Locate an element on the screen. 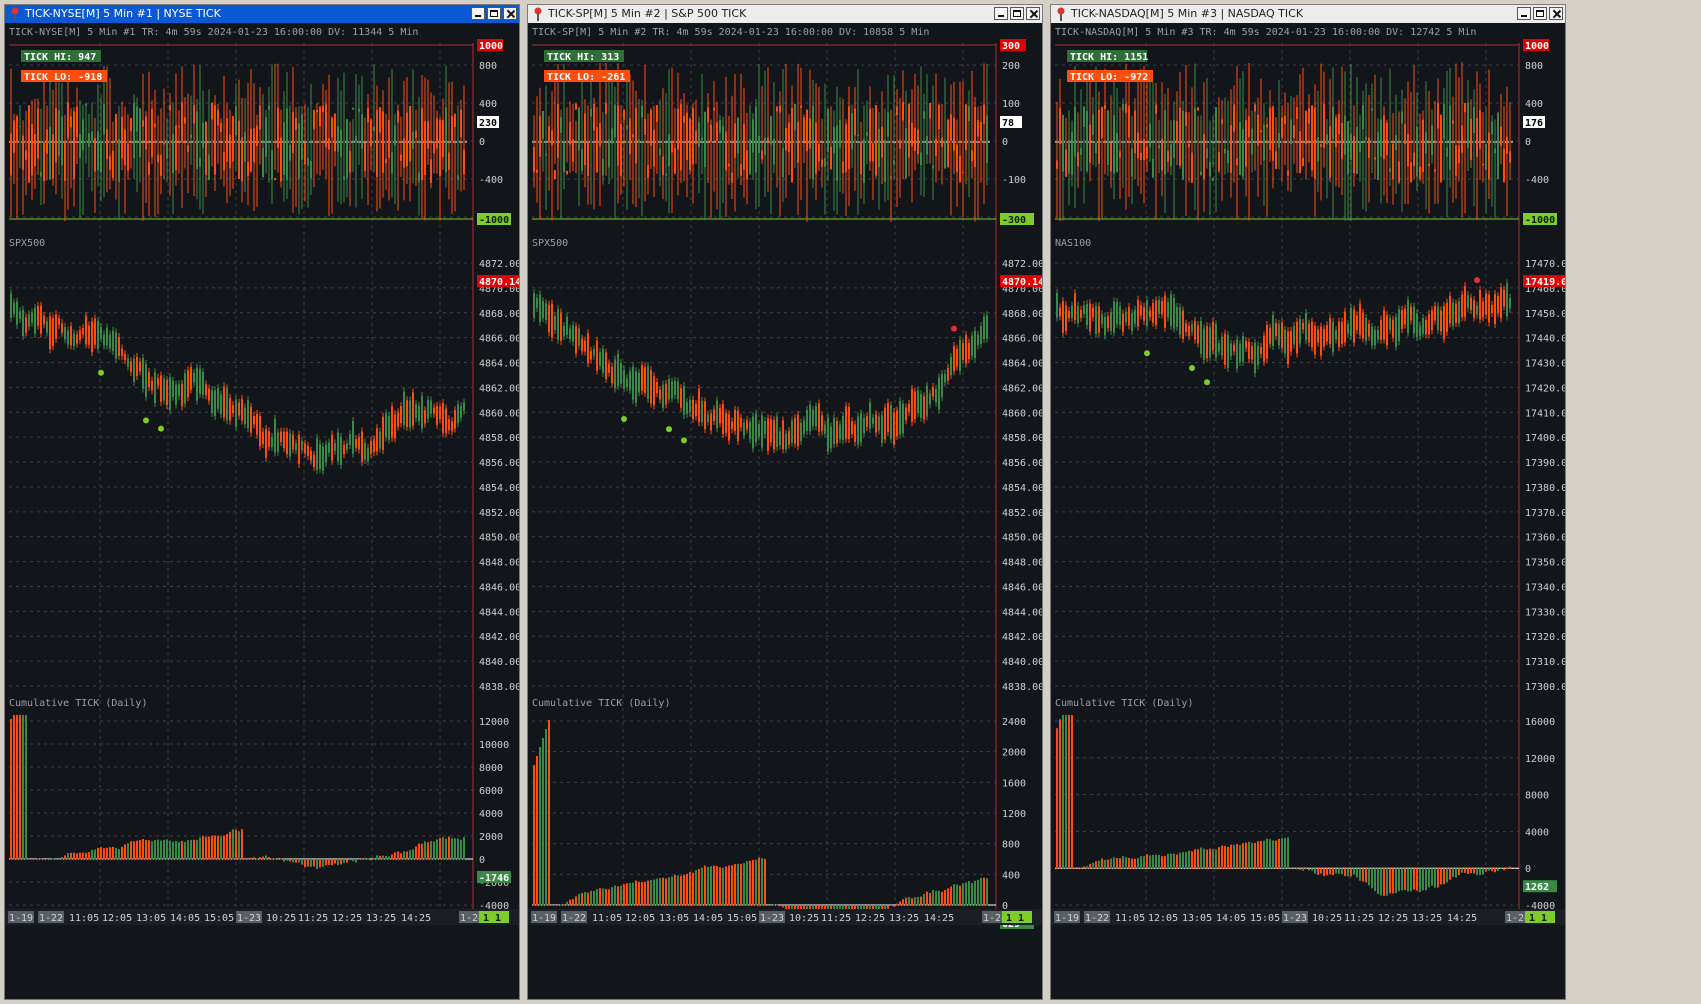 Image resolution: width=1701 pixels, height=1004 pixels. cum-axis-label: 8000 is located at coordinates (491, 768).